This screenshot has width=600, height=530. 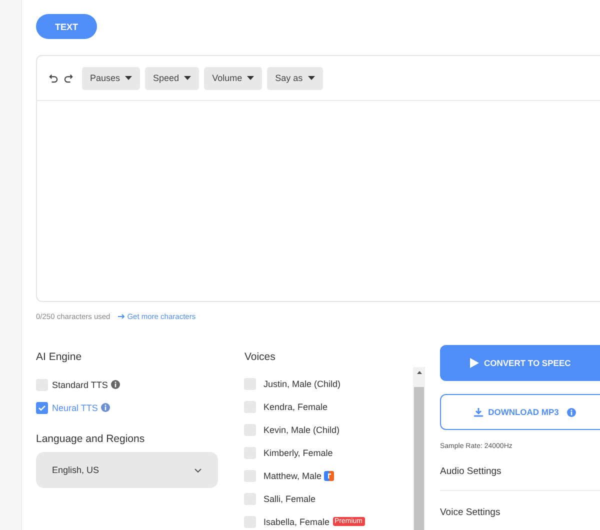 What do you see at coordinates (80, 385) in the screenshot?
I see `engine-label: Standard TTS` at bounding box center [80, 385].